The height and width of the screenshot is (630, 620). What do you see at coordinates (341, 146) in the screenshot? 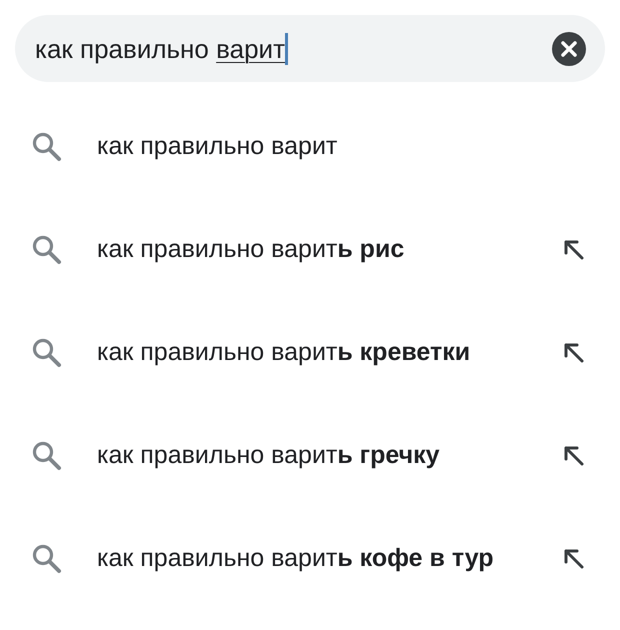
I see `suggestion-item: как правильно варит` at bounding box center [341, 146].